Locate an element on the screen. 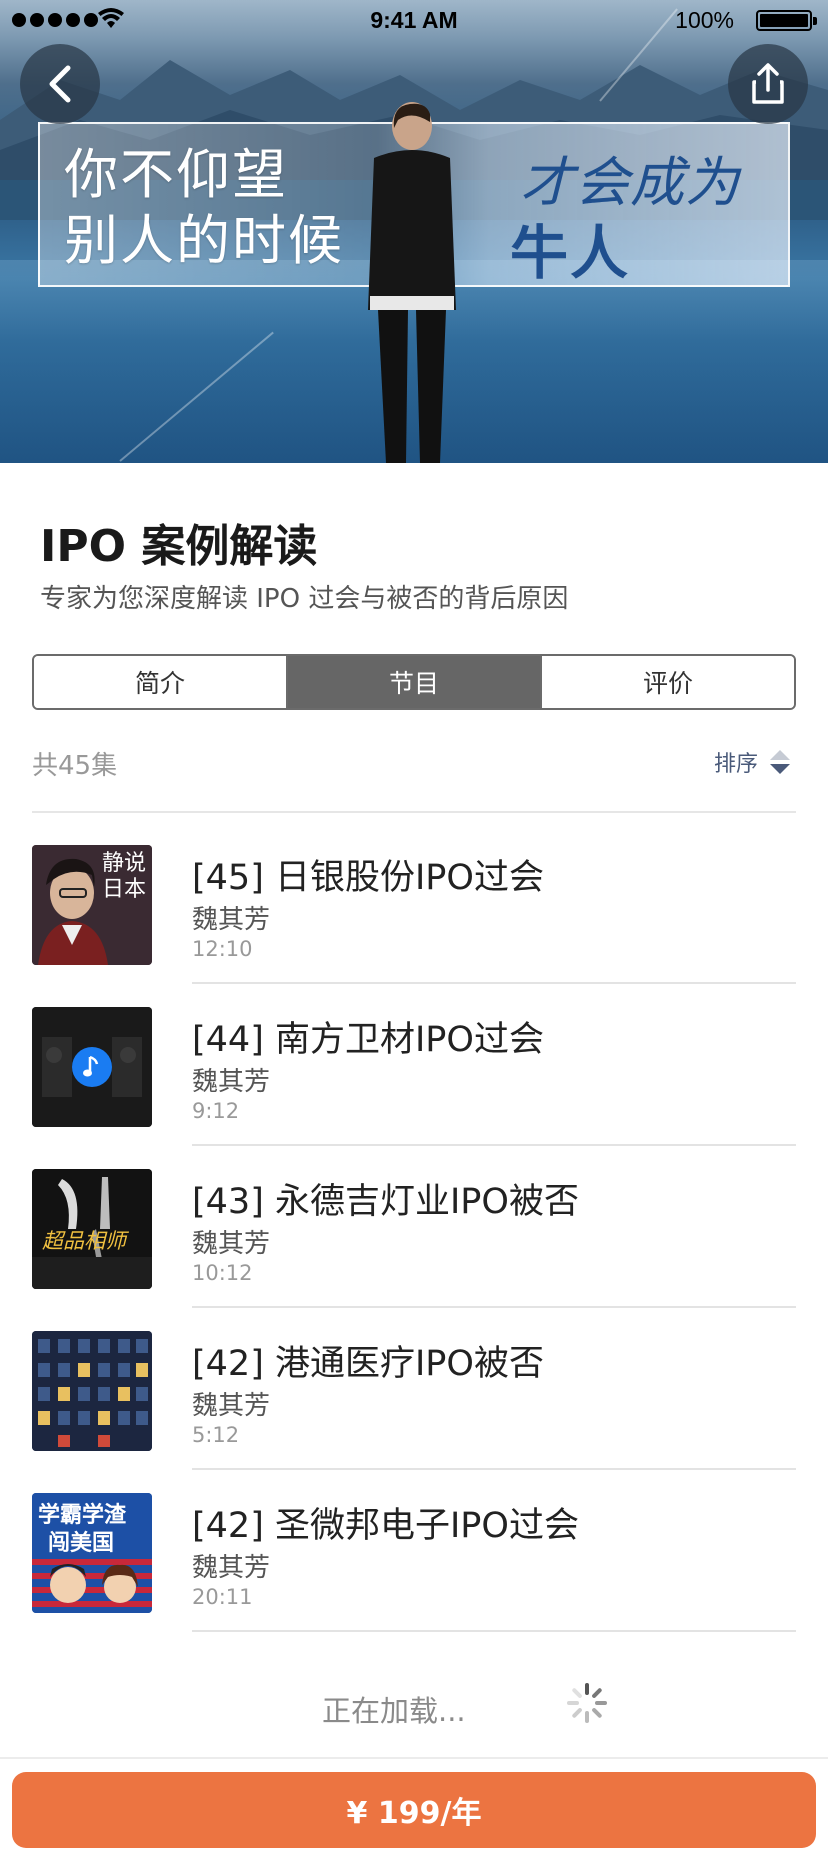 The width and height of the screenshot is (828, 1860). episode-thumbnail: 学霸学渣 闯美国 is located at coordinates (92, 1553).